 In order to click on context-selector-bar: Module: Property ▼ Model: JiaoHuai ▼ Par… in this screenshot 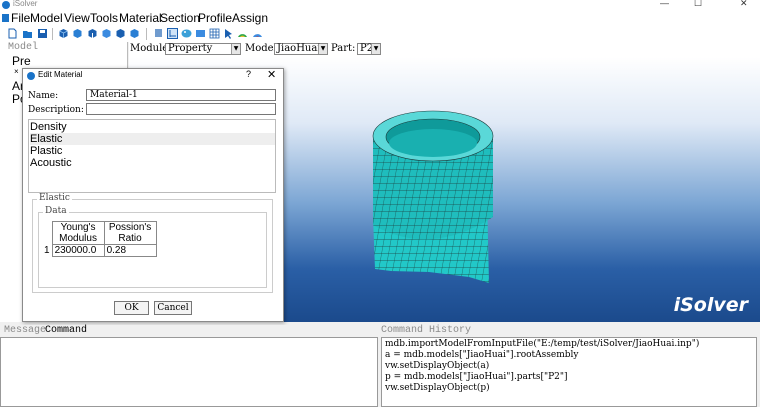, I will do `click(444, 49)`.